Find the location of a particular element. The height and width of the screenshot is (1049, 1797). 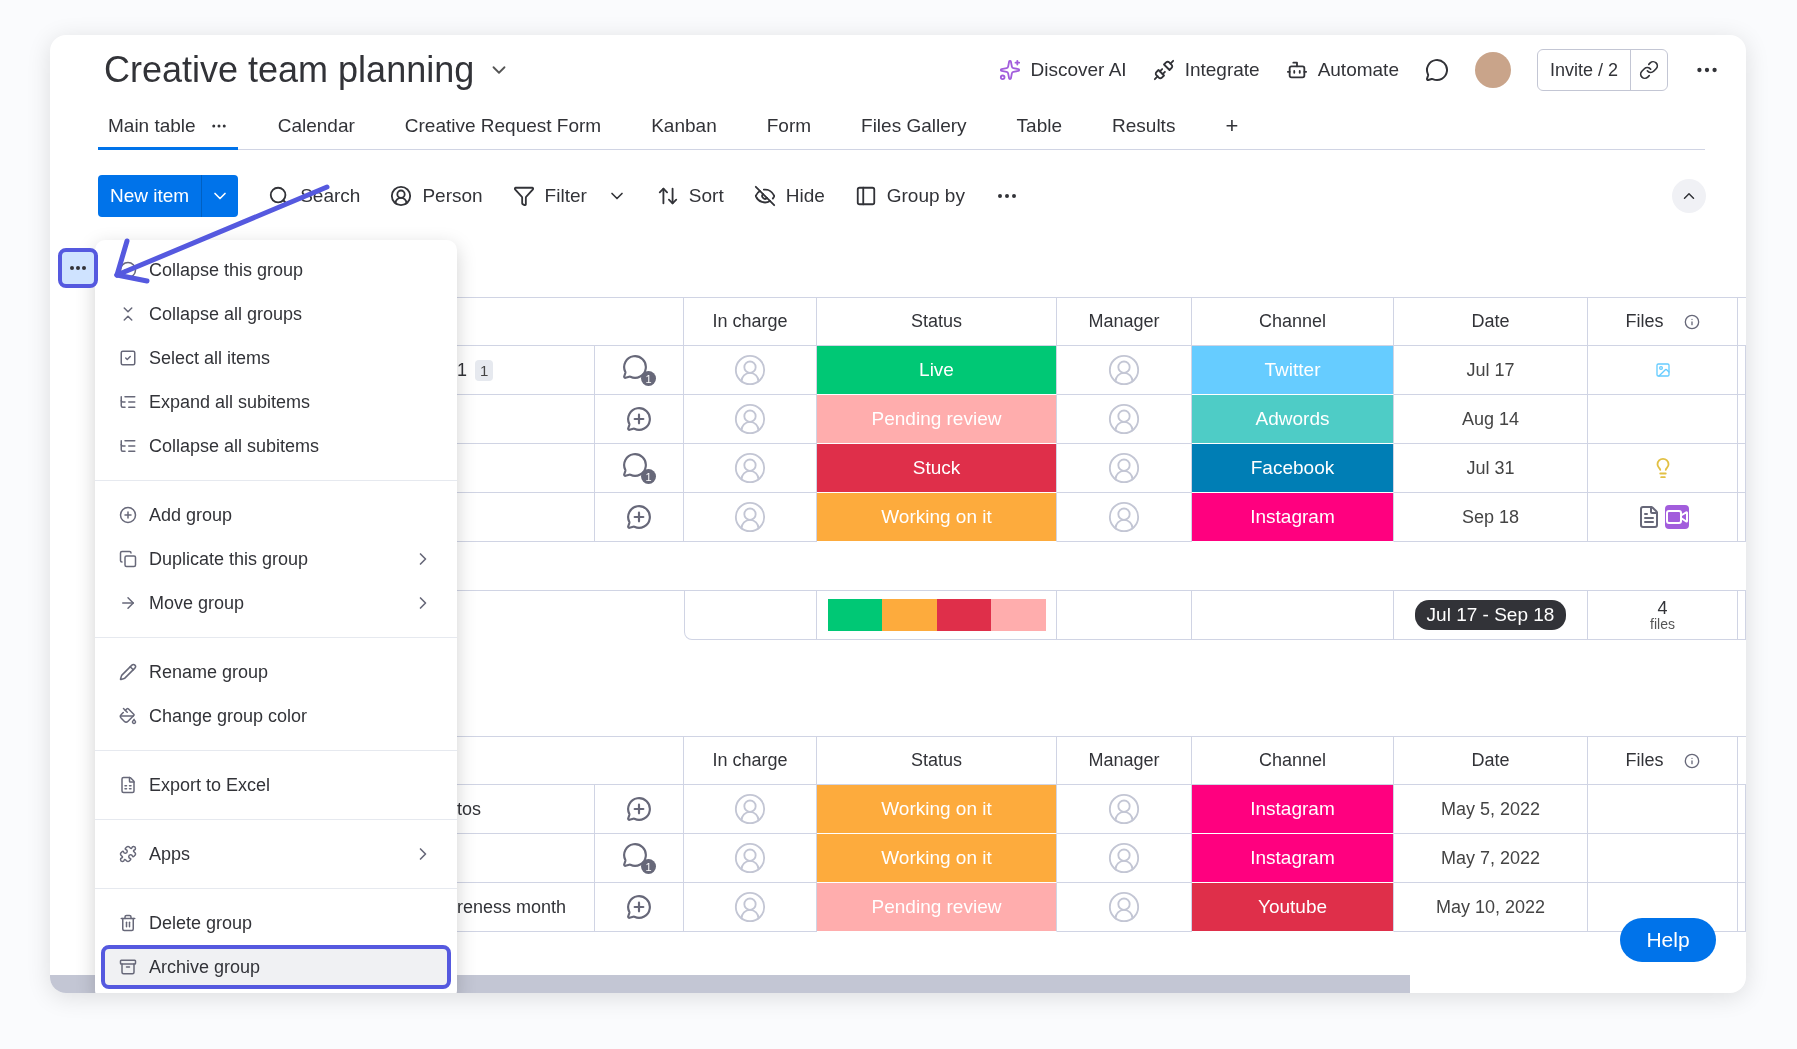

column-title: Channel is located at coordinates (1292, 760).